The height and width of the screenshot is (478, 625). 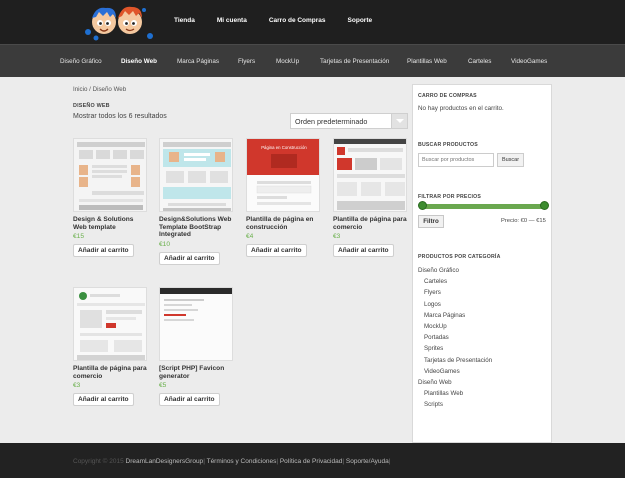 I want to click on category-mockup: MockUp, so click(x=287, y=61).